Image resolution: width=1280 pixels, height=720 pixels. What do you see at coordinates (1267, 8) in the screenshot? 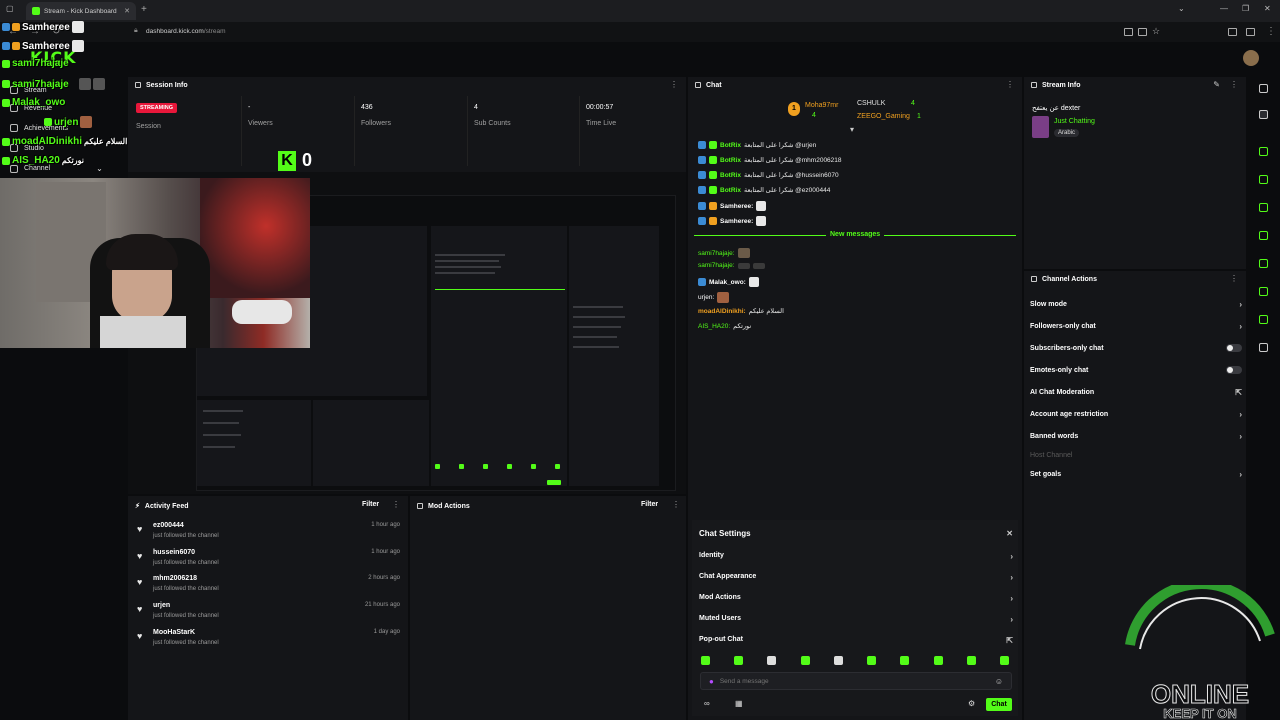
I see `window-close-icon: ✕` at bounding box center [1267, 8].